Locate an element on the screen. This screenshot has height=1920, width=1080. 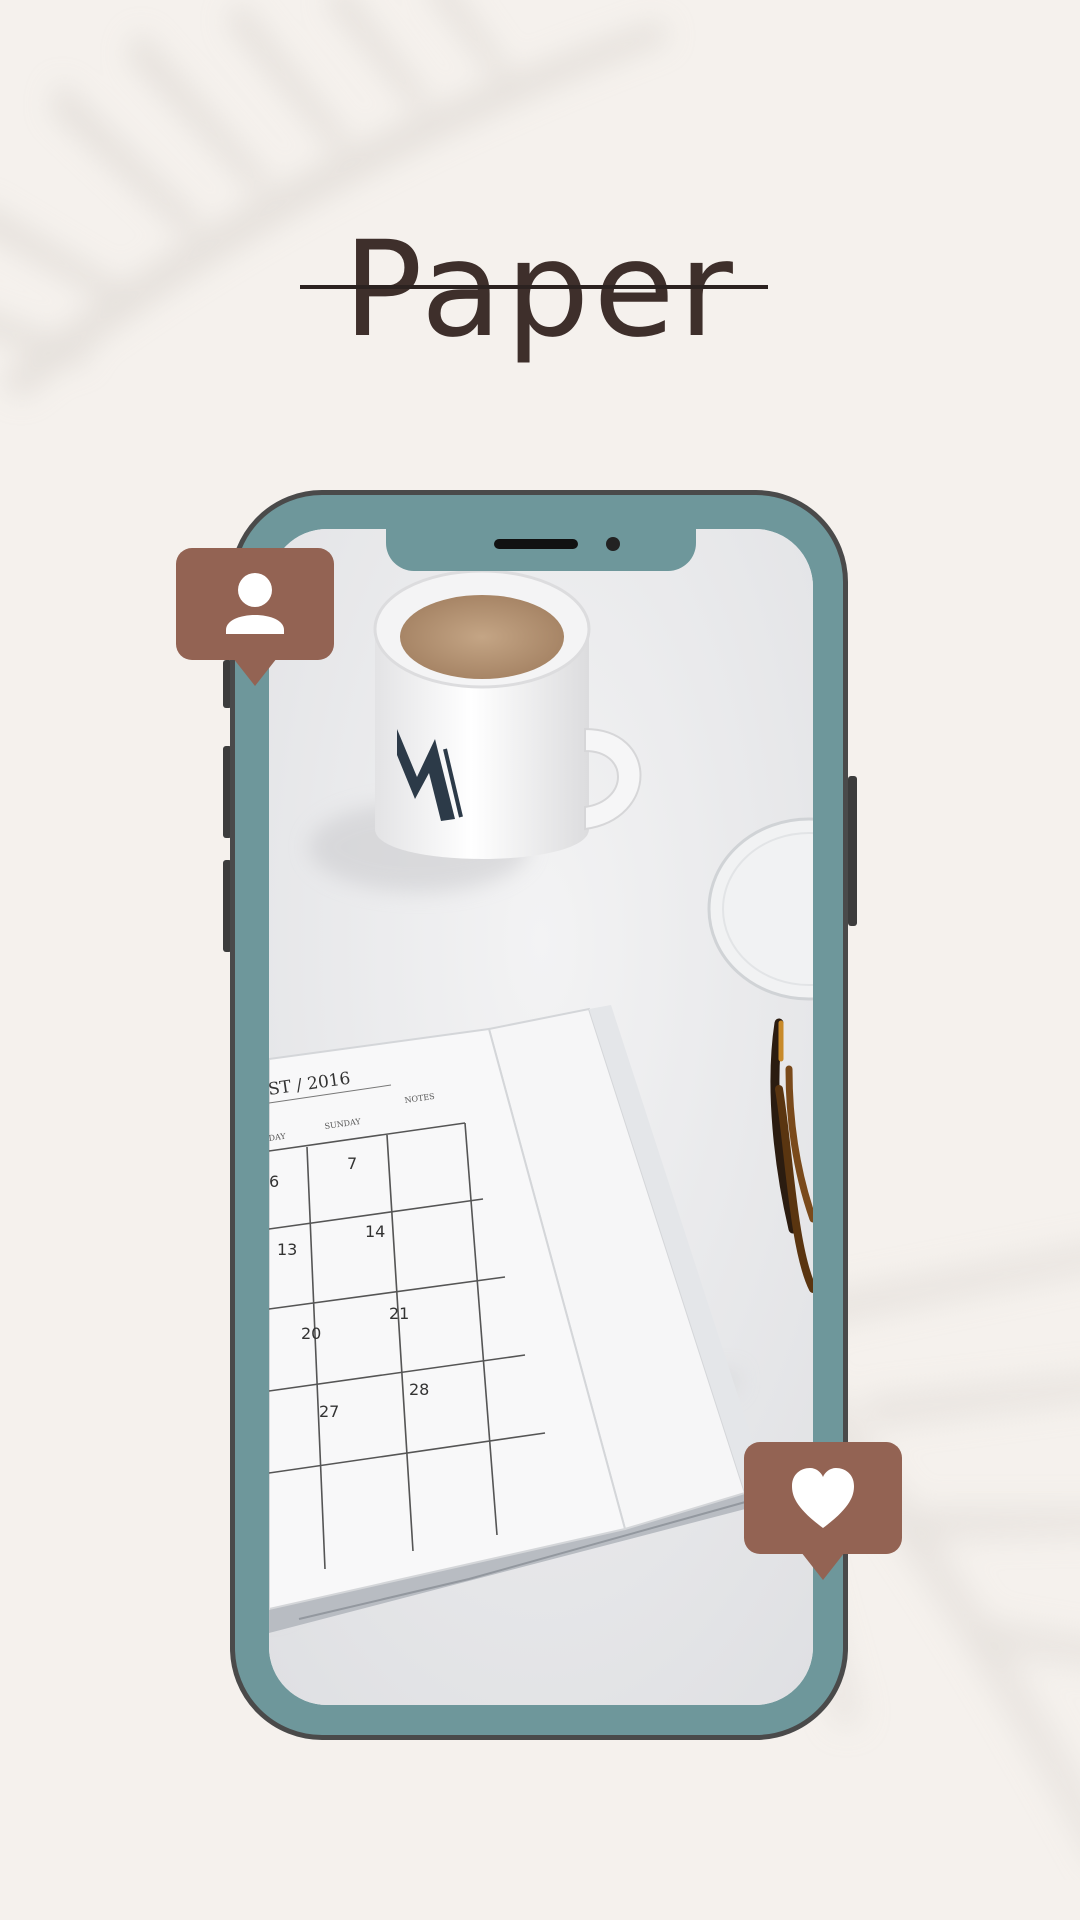
profile-notification-bubble is located at coordinates (255, 617).